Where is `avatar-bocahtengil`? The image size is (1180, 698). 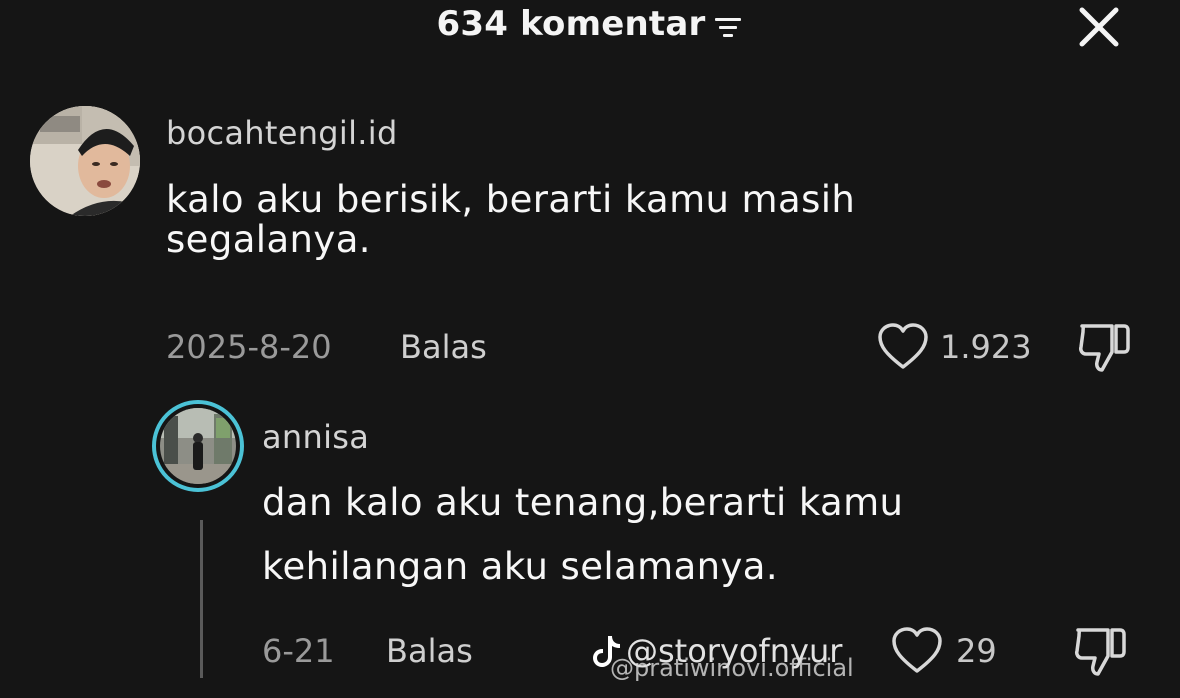 avatar-bocahtengil is located at coordinates (85, 161).